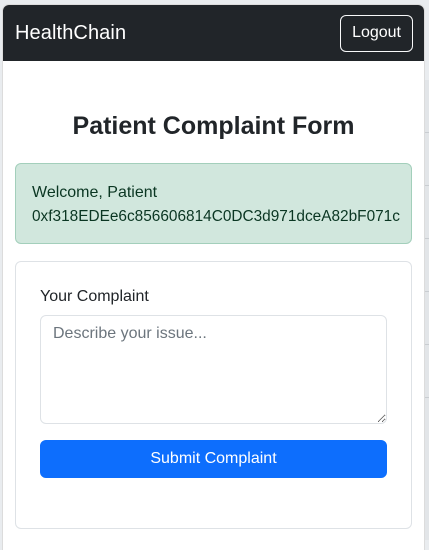 The width and height of the screenshot is (429, 550). I want to click on submit-complaint-button: Submit Complaint, so click(213, 459).